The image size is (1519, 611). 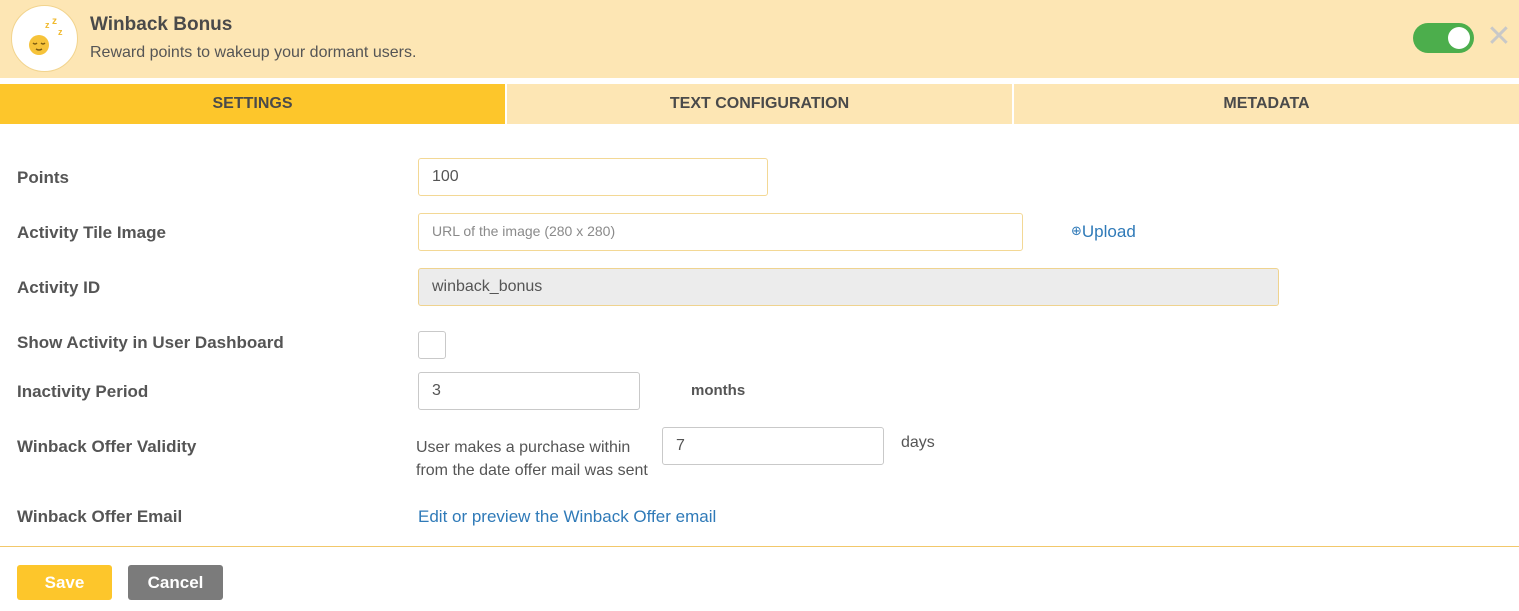 What do you see at coordinates (773, 446) in the screenshot?
I see `offer-validity-input` at bounding box center [773, 446].